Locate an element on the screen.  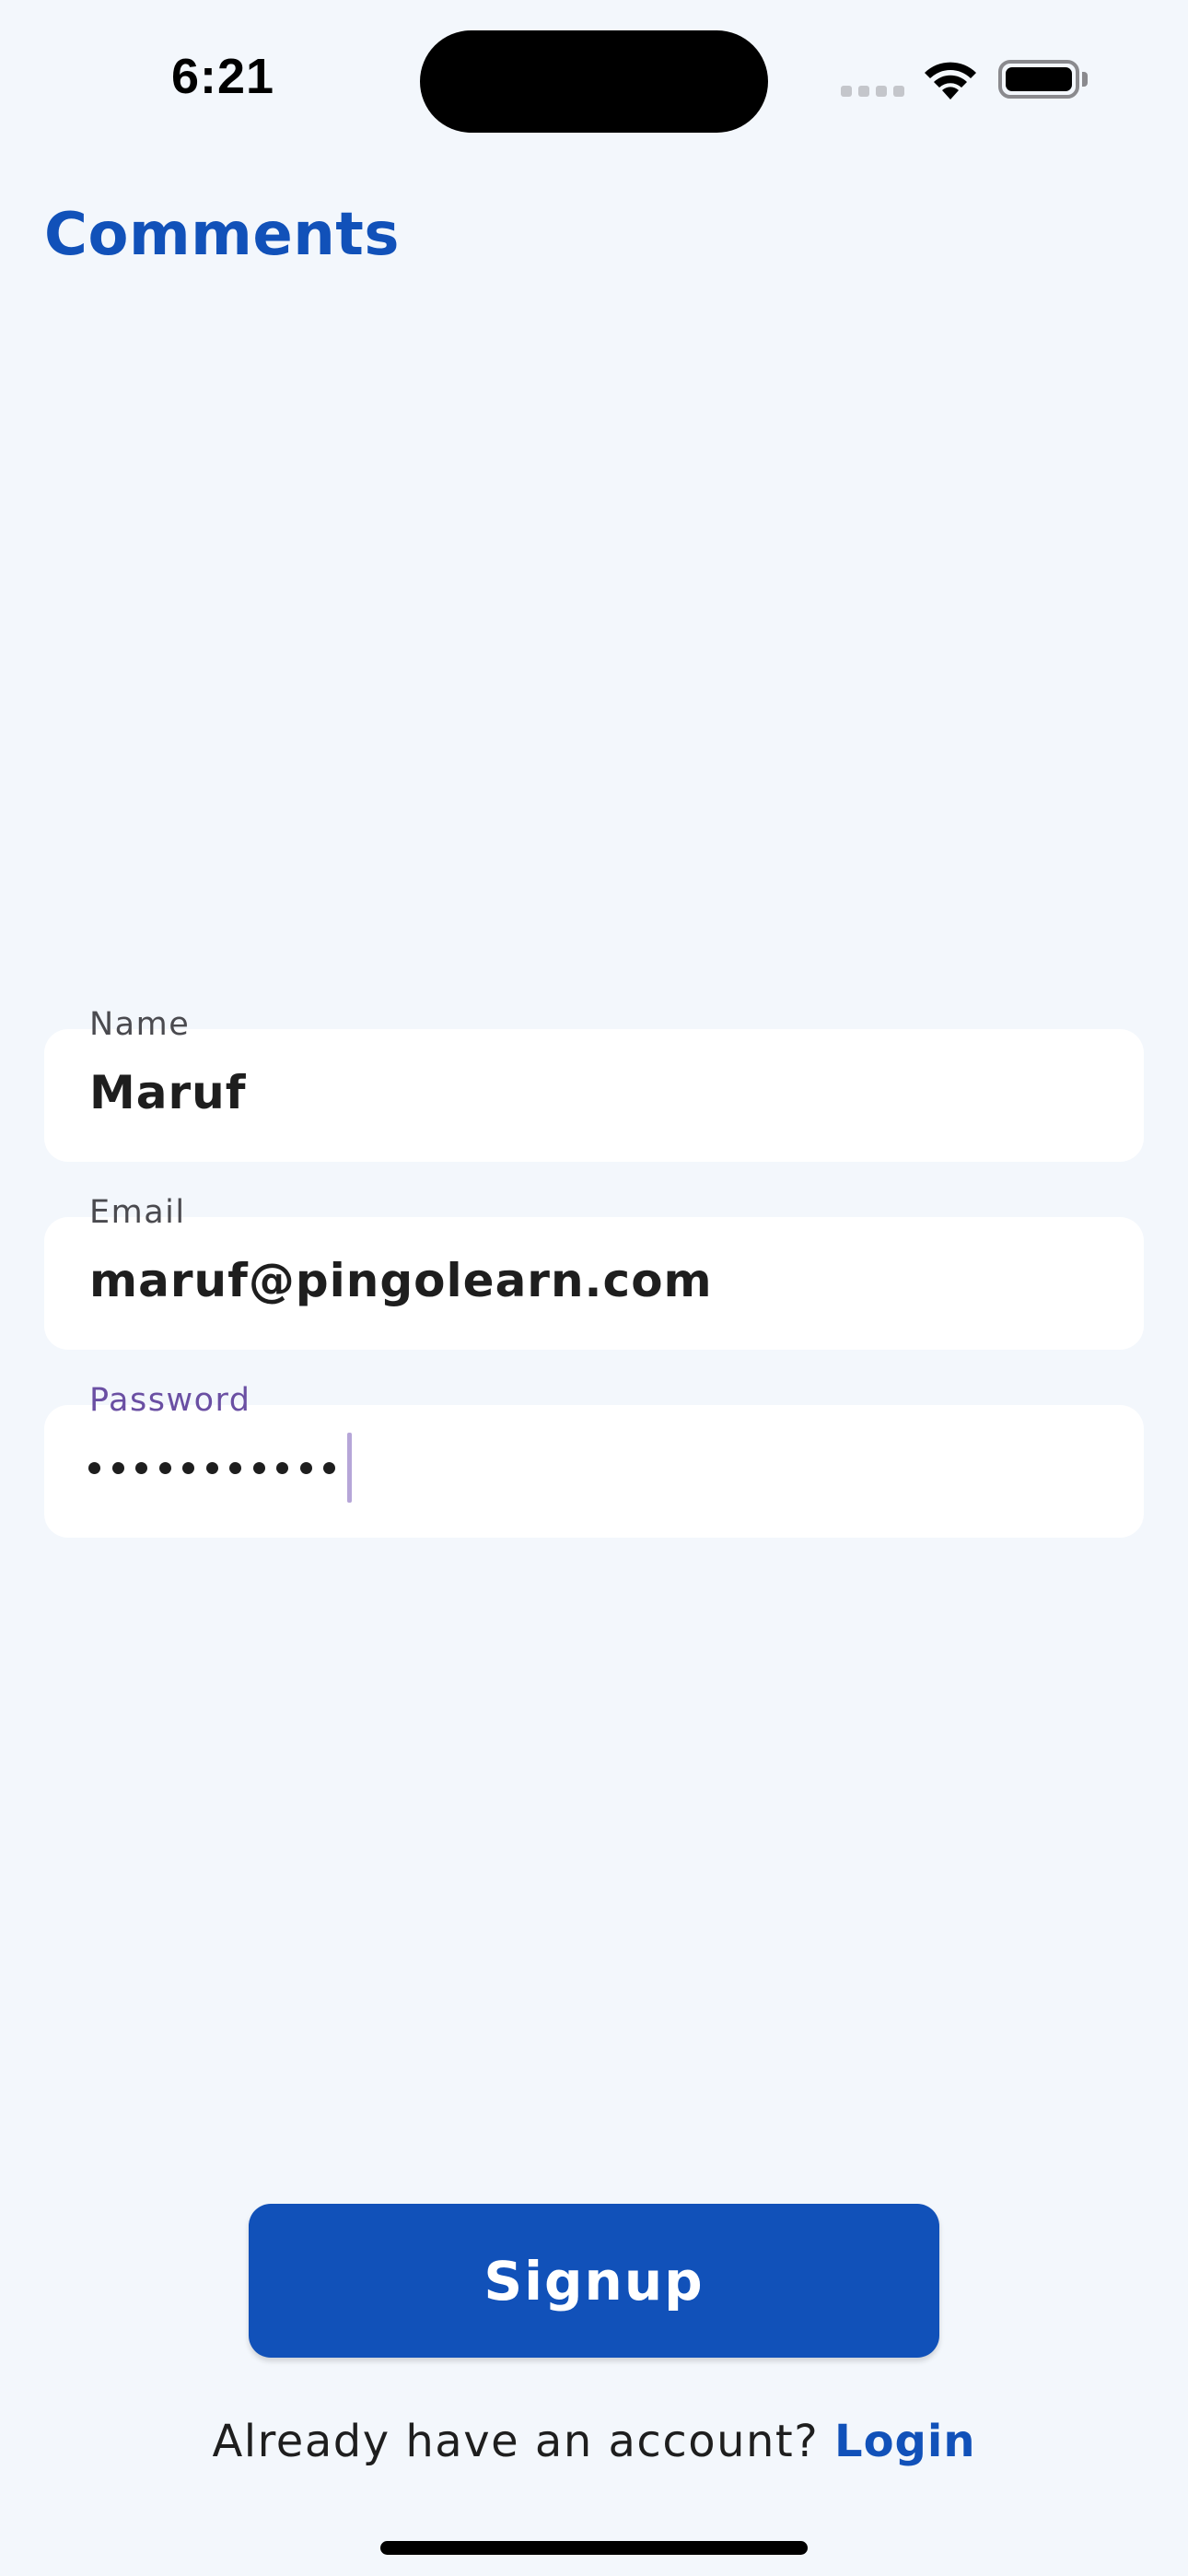
status-time: 6:21 is located at coordinates (223, 76).